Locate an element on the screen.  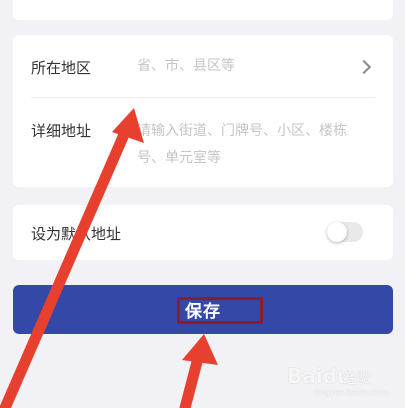
watermark-url: jingyan.baidu.com is located at coordinates (352, 392).